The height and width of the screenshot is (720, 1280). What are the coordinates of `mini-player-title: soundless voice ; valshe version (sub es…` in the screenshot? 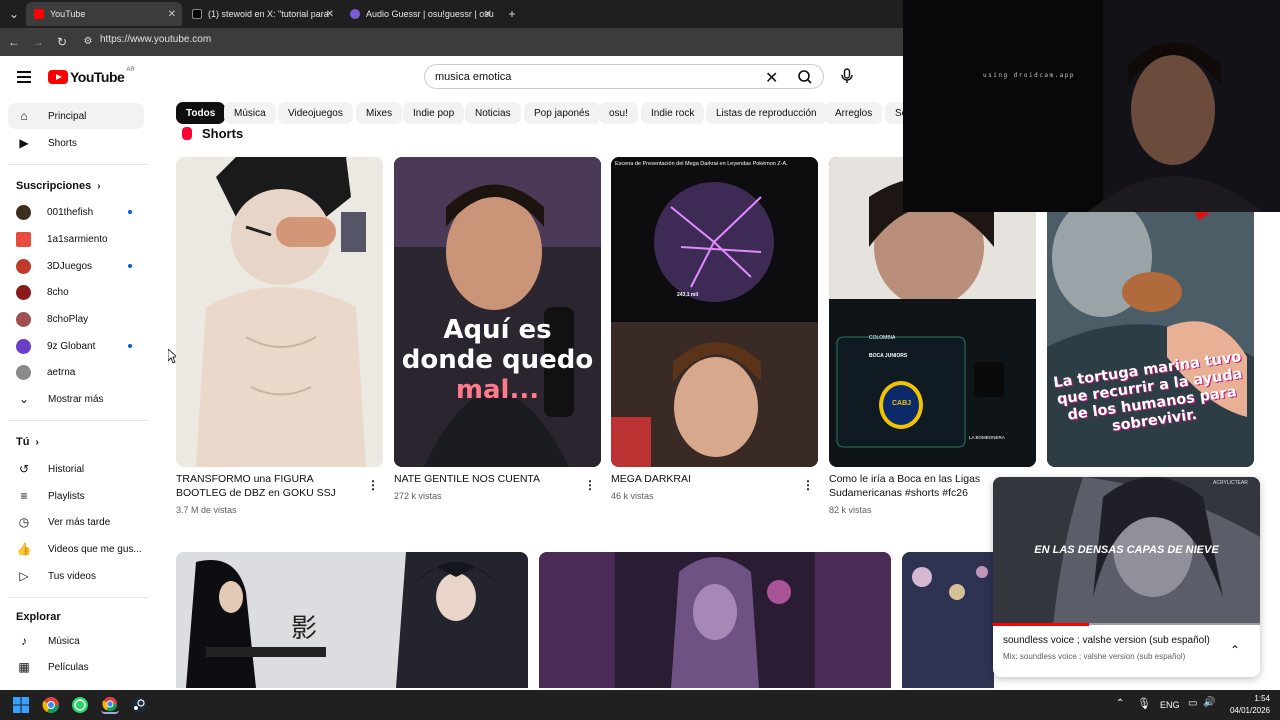 It's located at (1106, 640).